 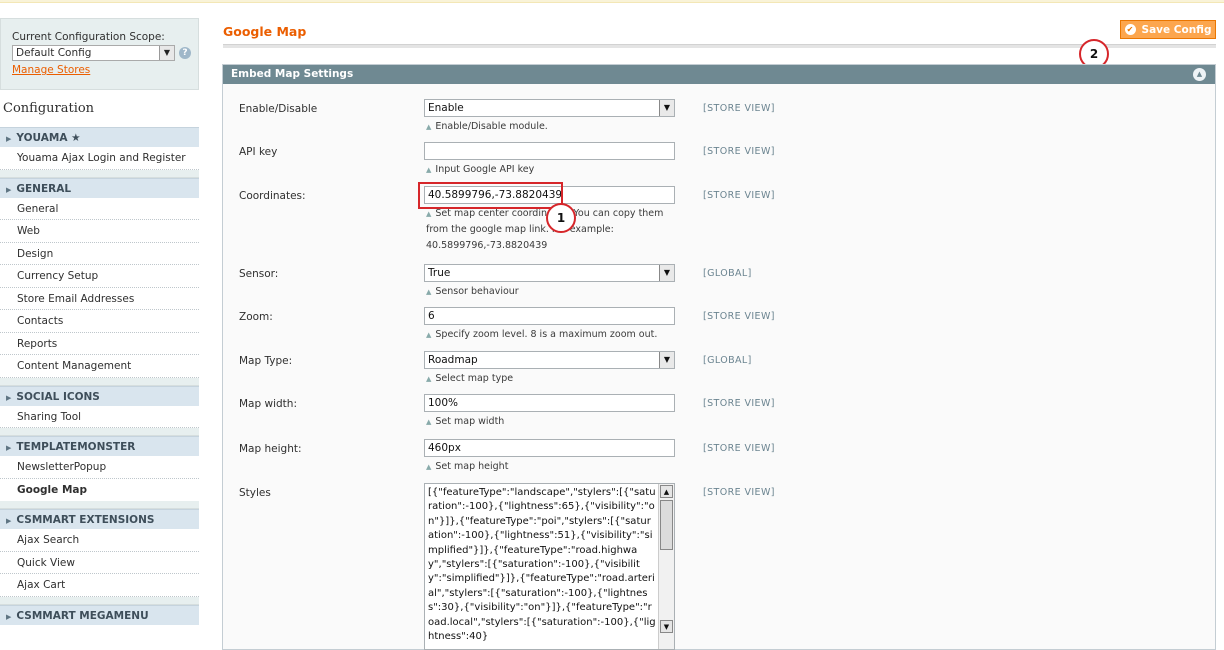 I want to click on field-label: Sensor:, so click(x=259, y=274).